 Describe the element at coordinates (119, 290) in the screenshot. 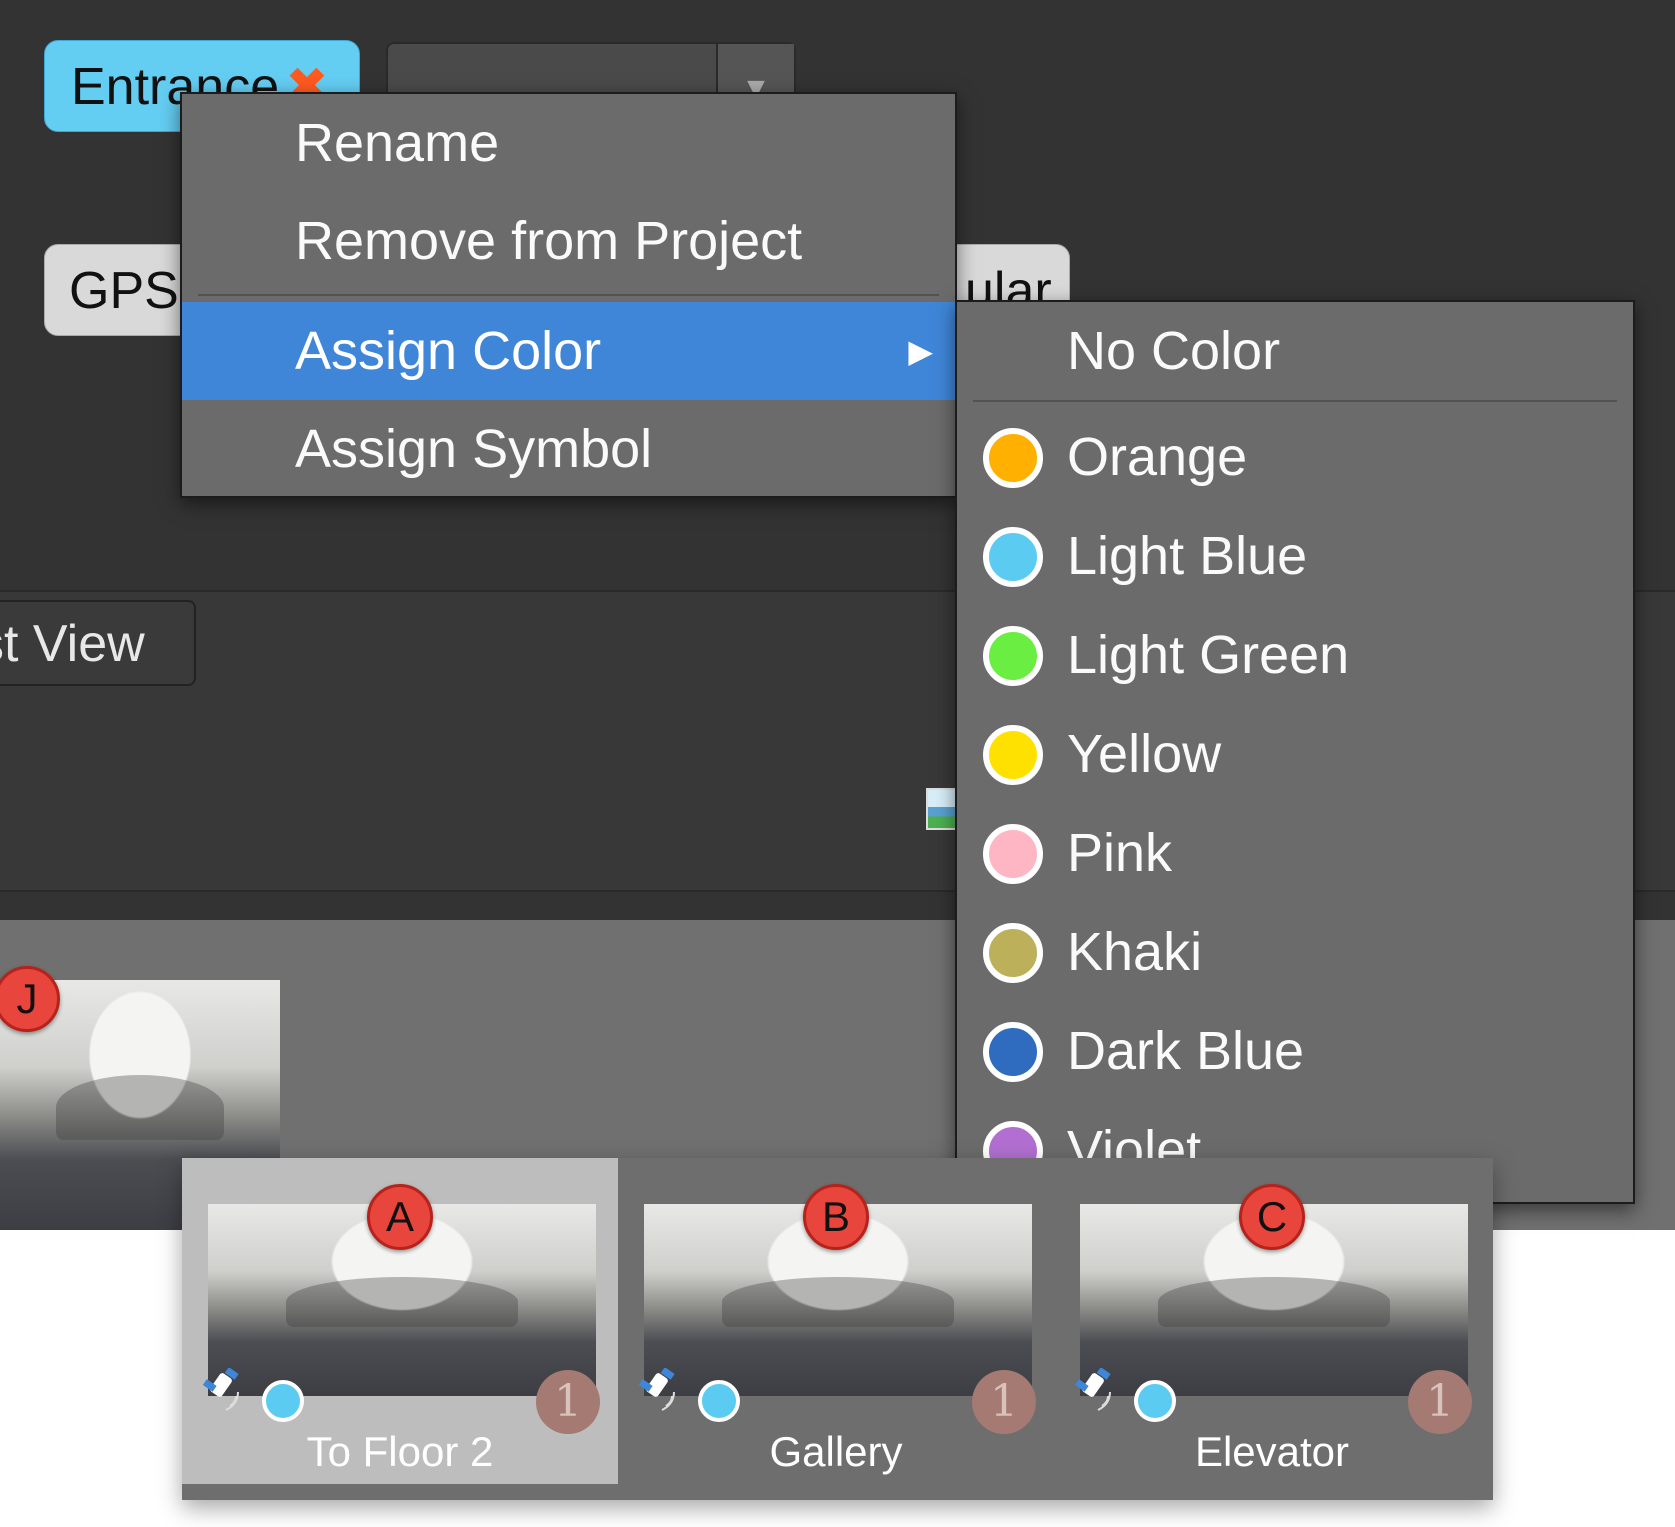

I see `gps-button: GPS` at that location.